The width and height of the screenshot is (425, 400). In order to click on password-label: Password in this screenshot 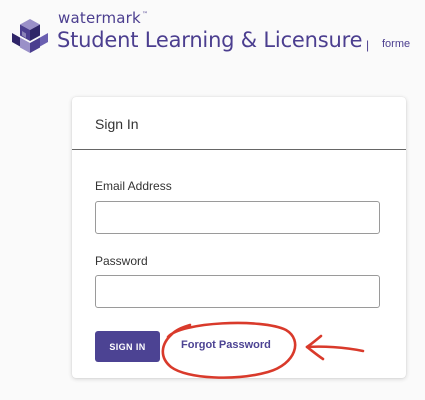, I will do `click(121, 261)`.